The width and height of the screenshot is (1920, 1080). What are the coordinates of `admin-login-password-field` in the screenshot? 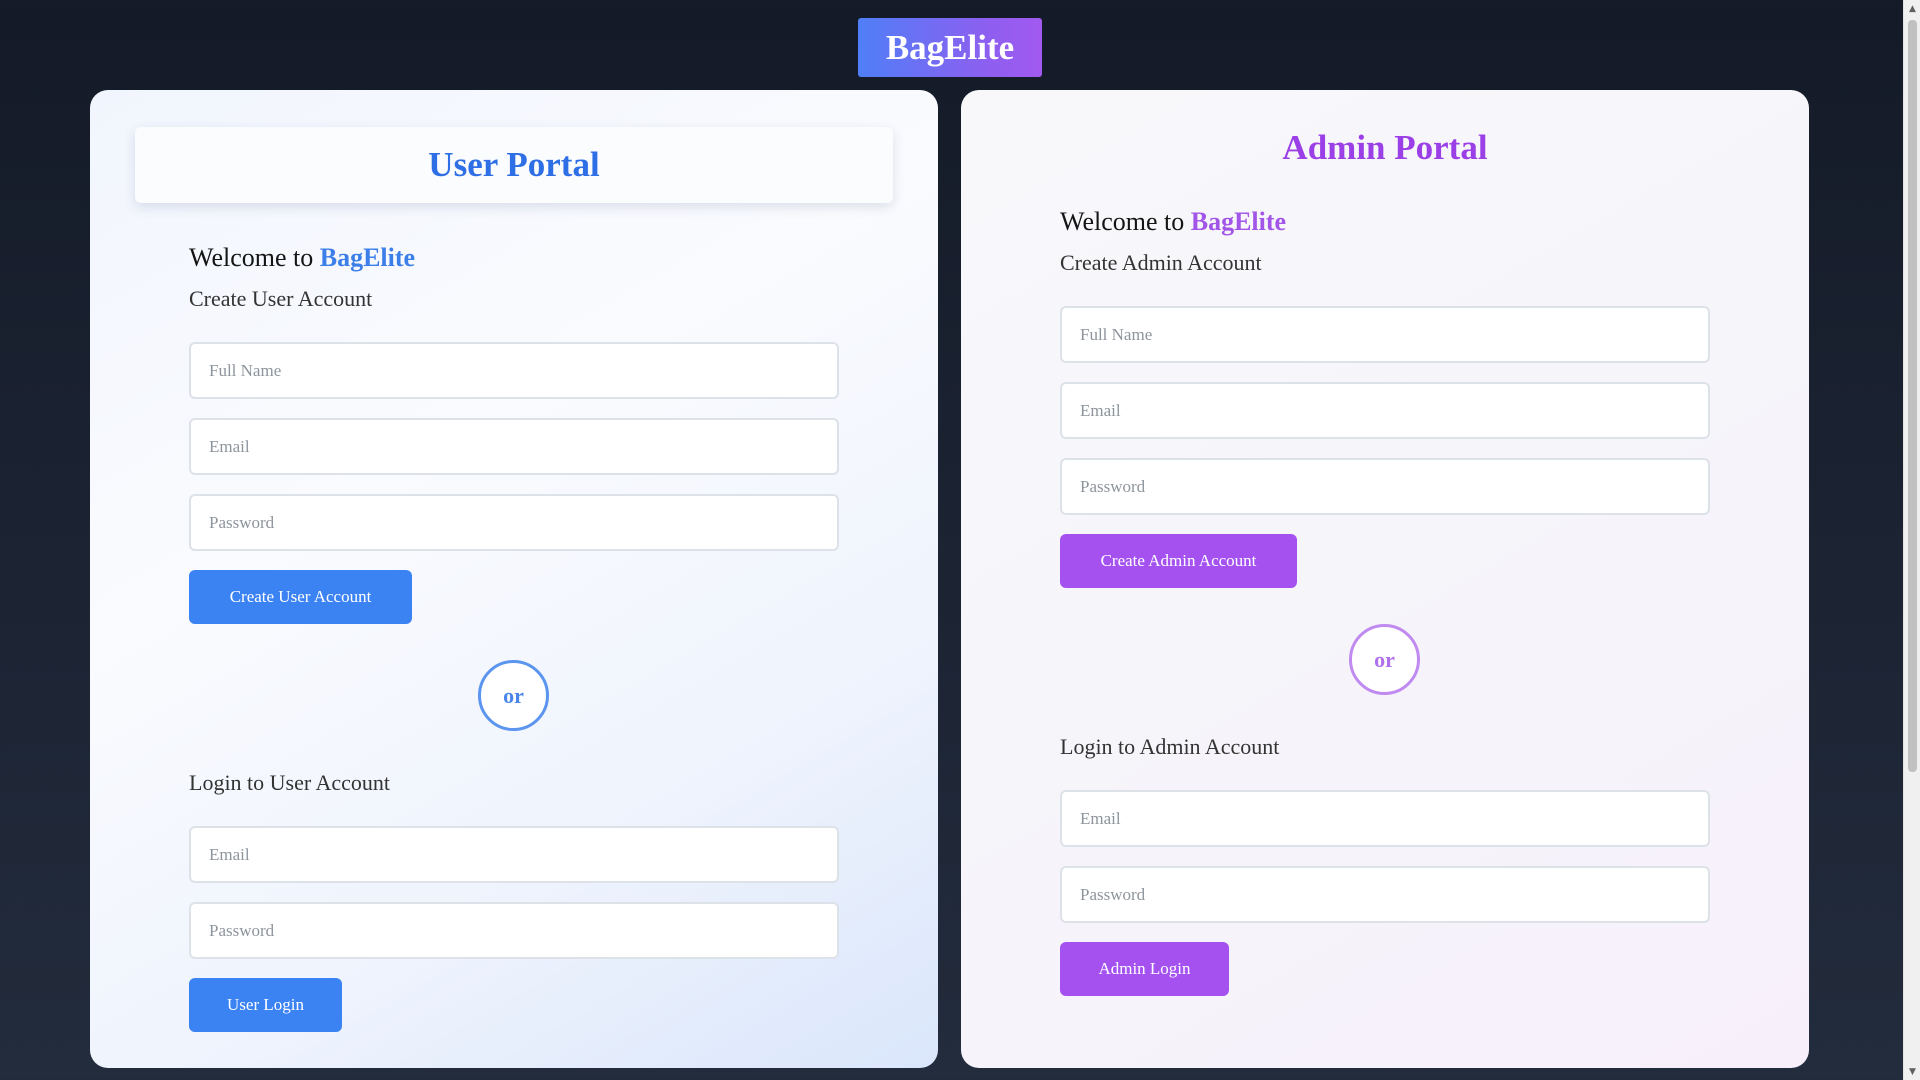 It's located at (1385, 894).